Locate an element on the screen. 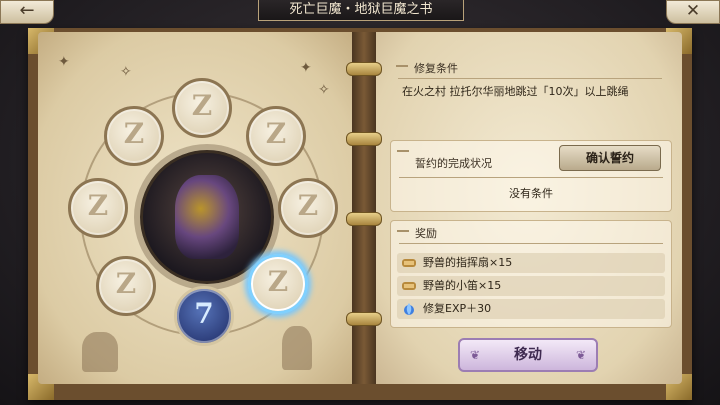 The image size is (720, 405). repair-condition-text: 在火之村 拉托尔华丽地跳过「10次」以上跳绳 is located at coordinates (515, 91).